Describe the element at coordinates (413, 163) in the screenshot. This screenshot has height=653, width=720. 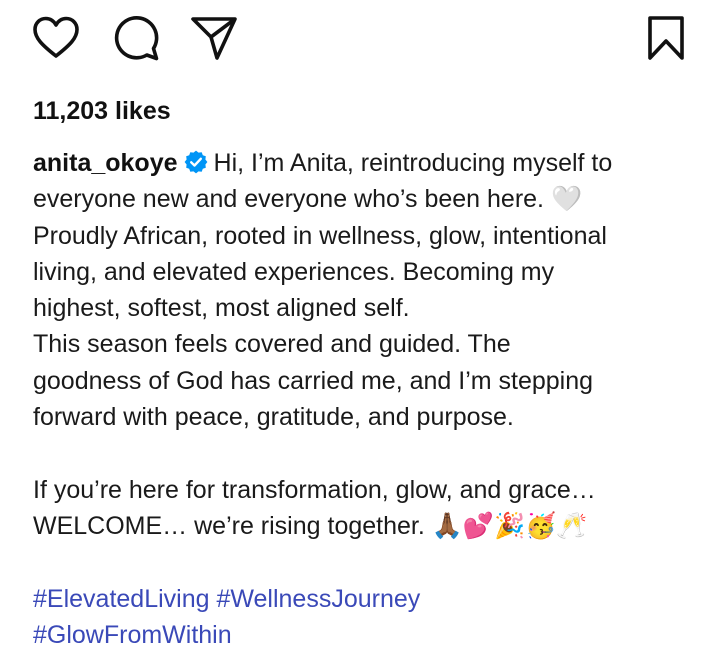
I see `caption-text: Hi, I’m Anita, reintroducing myself to` at that location.